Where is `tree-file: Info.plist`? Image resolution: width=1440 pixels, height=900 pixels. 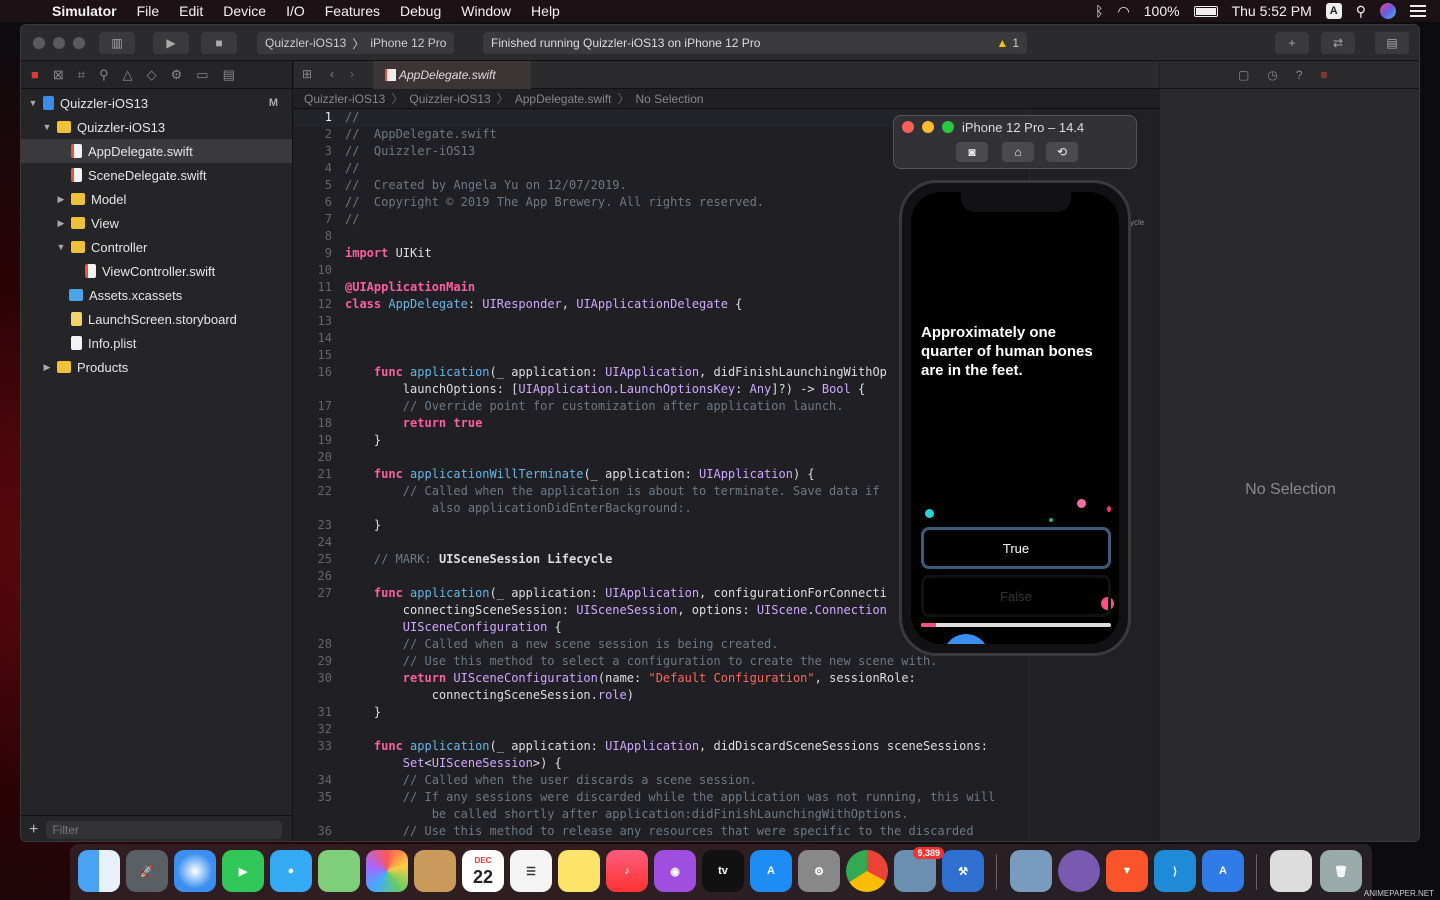
tree-file: Info.plist is located at coordinates (156, 343).